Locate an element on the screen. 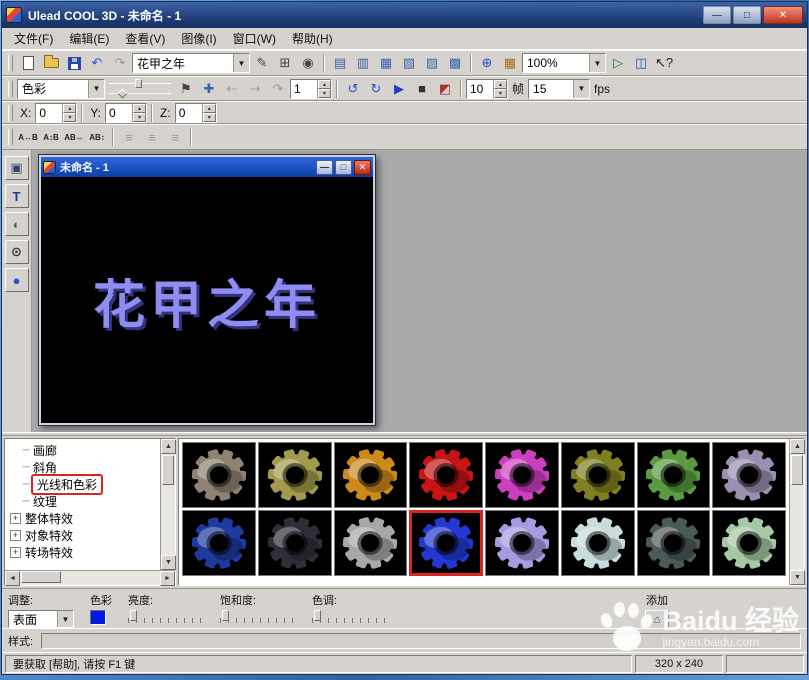  render-canvas: 花甲之年 is located at coordinates (207, 300).